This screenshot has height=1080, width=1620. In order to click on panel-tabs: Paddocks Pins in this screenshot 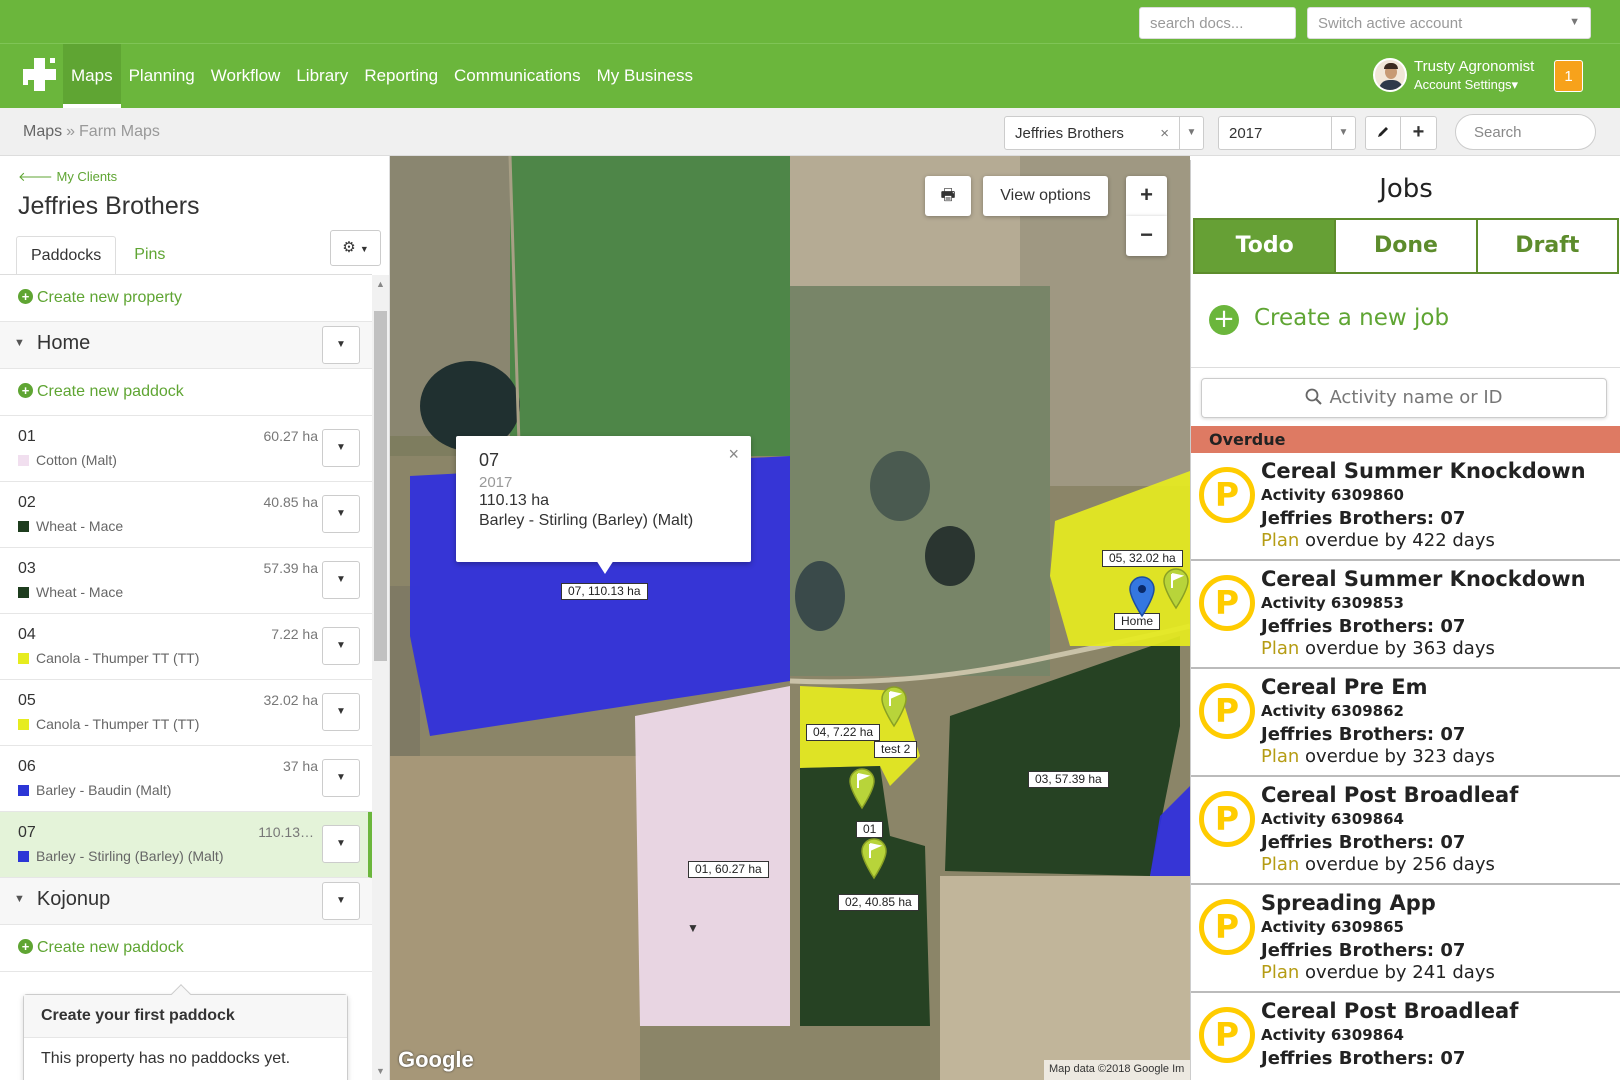, I will do `click(97, 255)`.